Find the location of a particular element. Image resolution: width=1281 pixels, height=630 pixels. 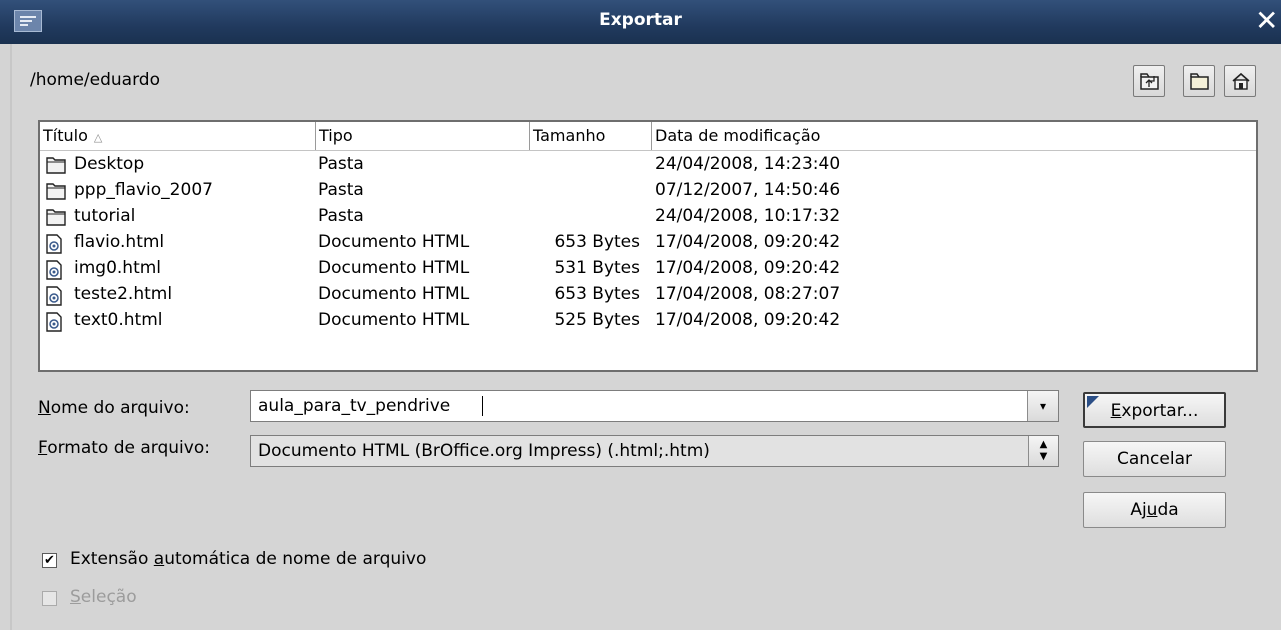

file-name: teste2.html is located at coordinates (123, 294).